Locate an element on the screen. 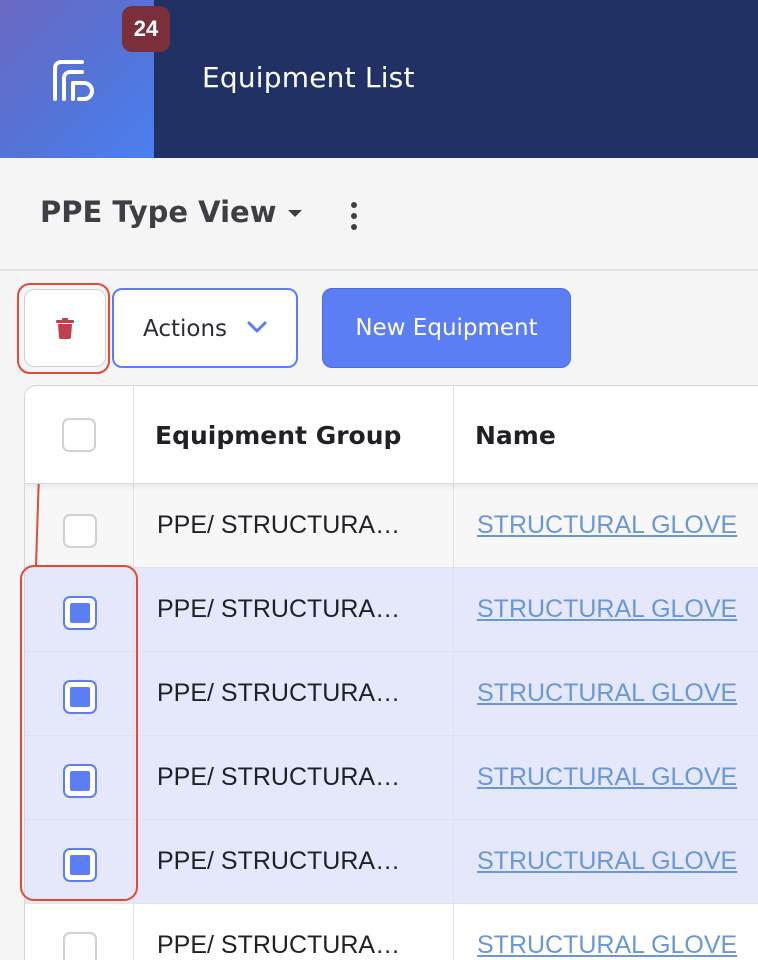 Image resolution: width=758 pixels, height=960 pixels. select-all-cell is located at coordinates (79, 435).